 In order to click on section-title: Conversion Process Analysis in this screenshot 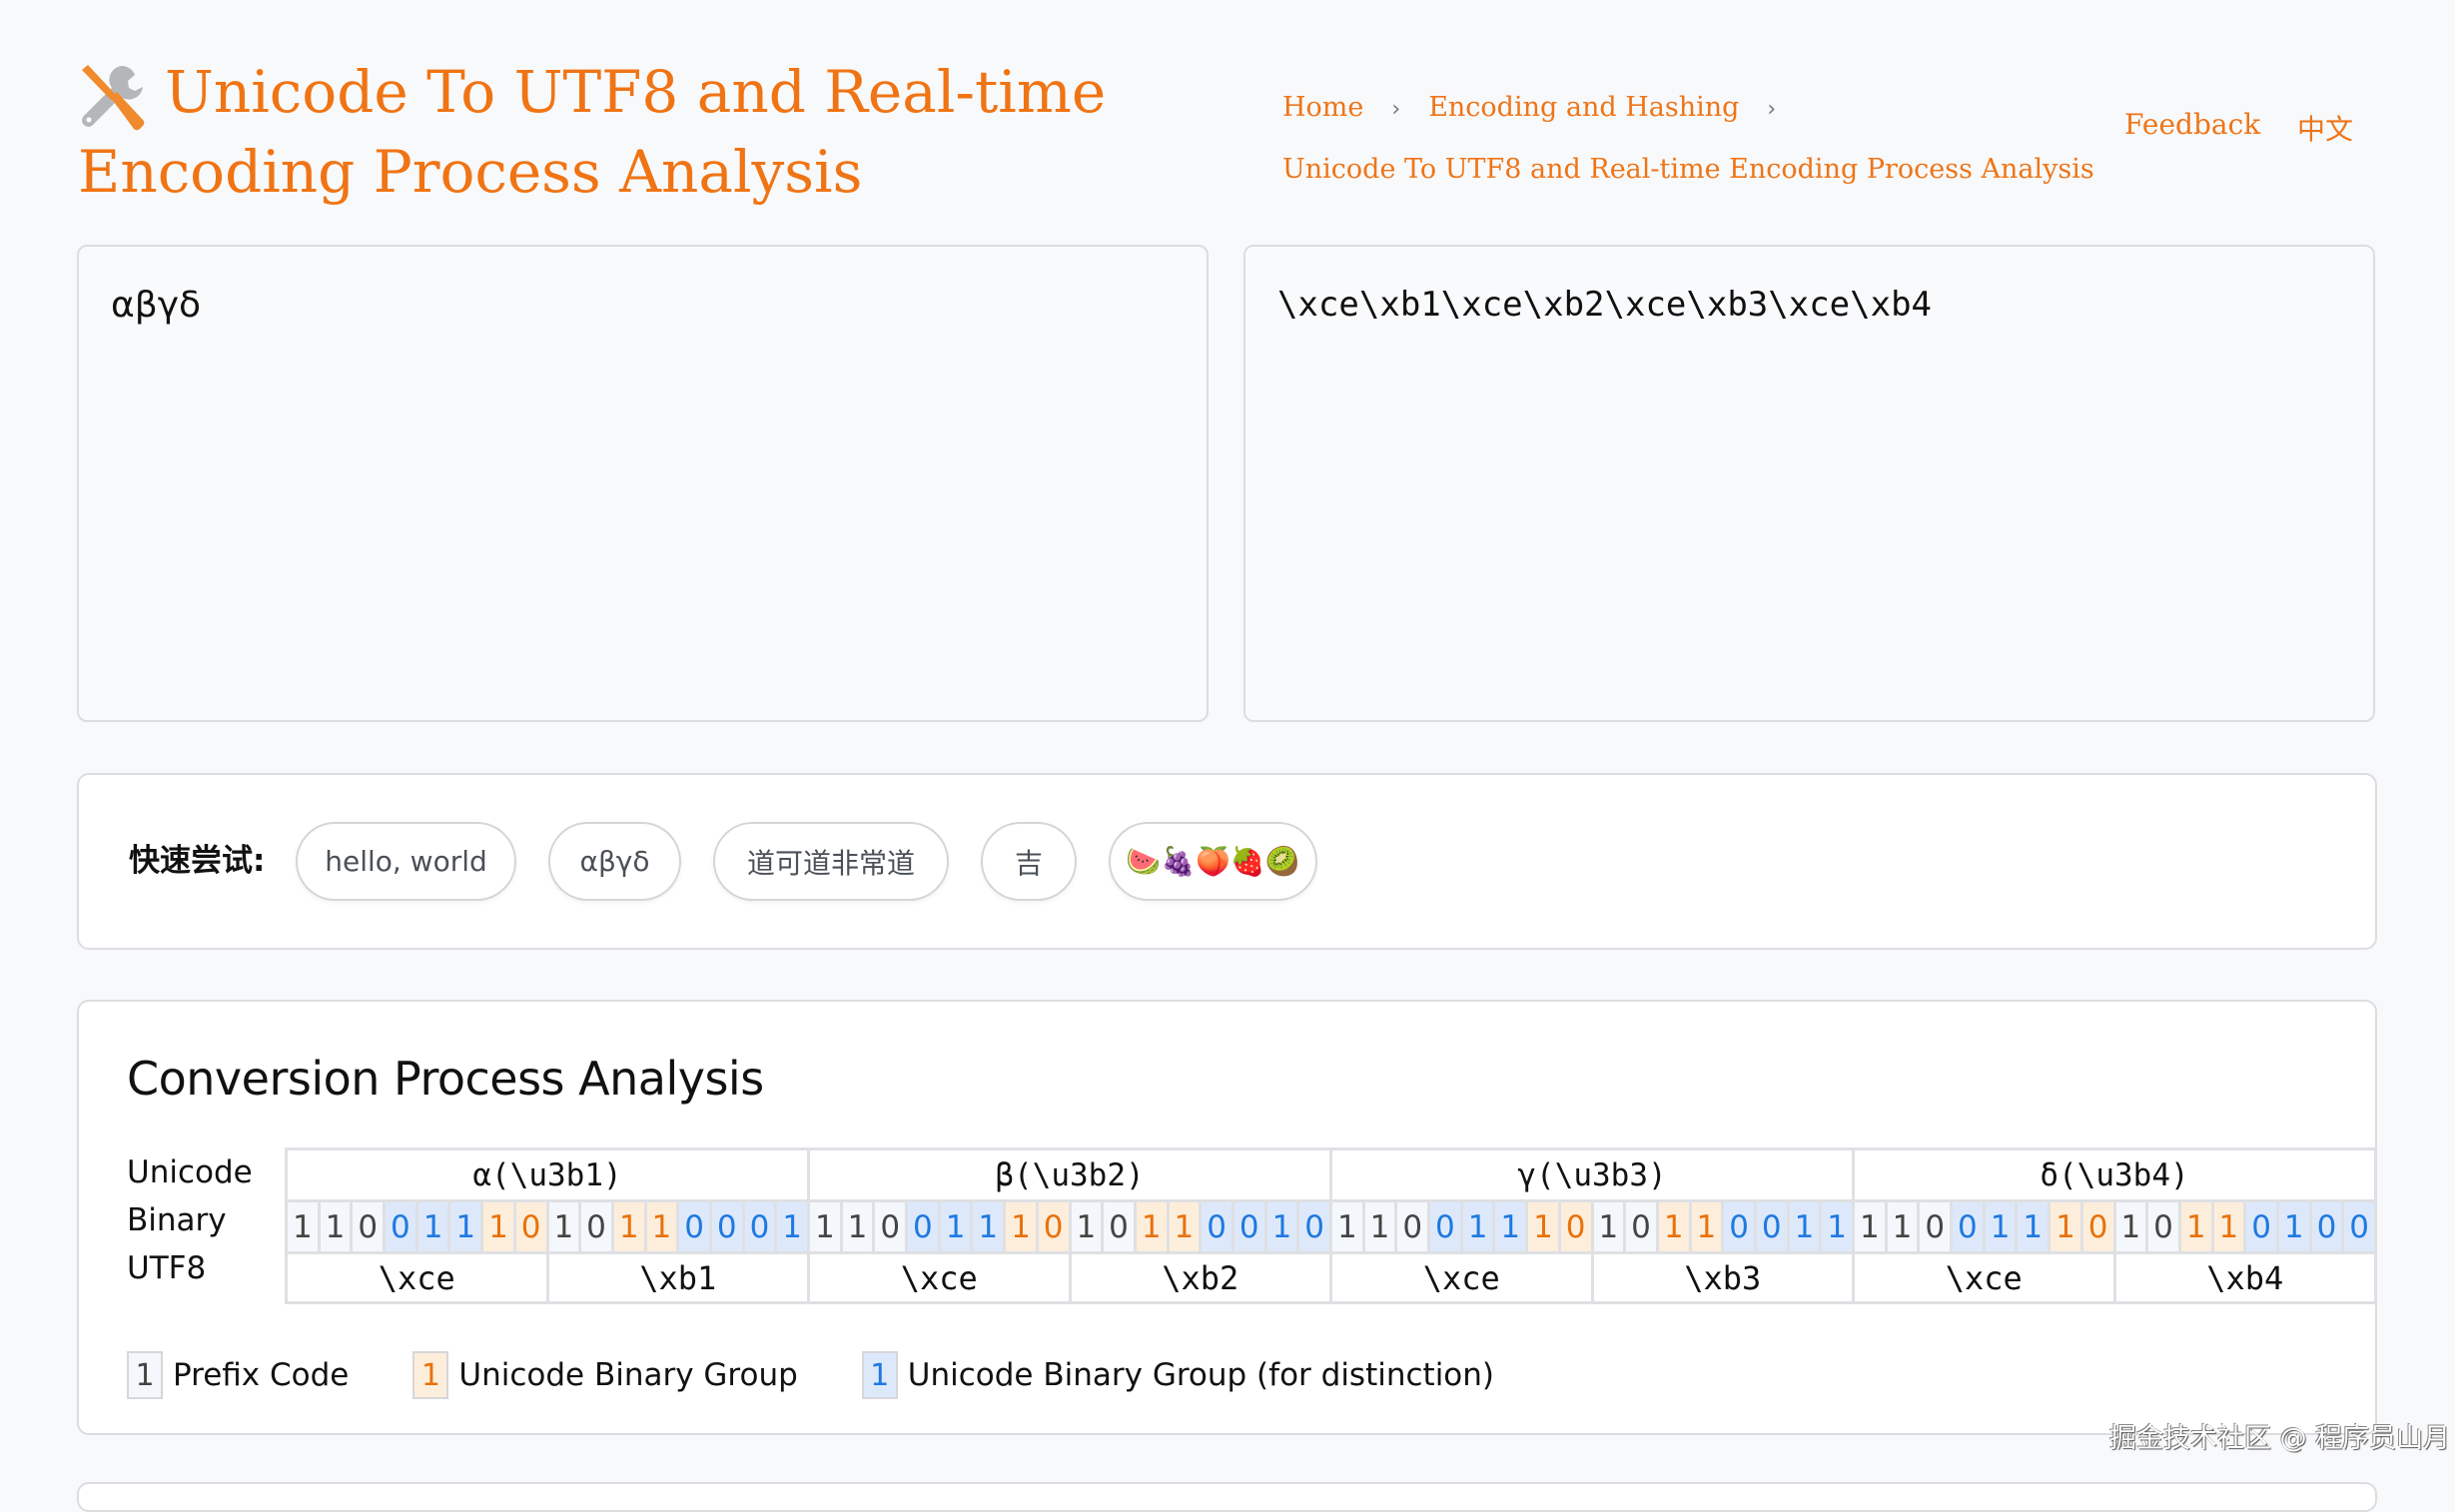, I will do `click(445, 1079)`.